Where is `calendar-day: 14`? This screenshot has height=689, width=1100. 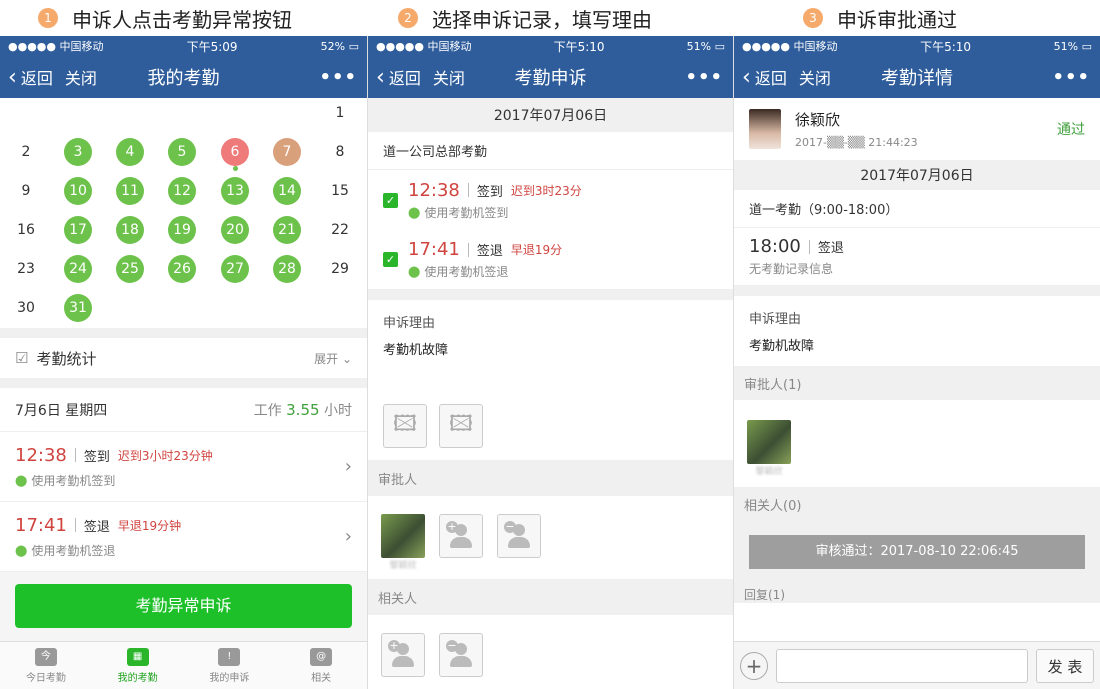 calendar-day: 14 is located at coordinates (287, 191).